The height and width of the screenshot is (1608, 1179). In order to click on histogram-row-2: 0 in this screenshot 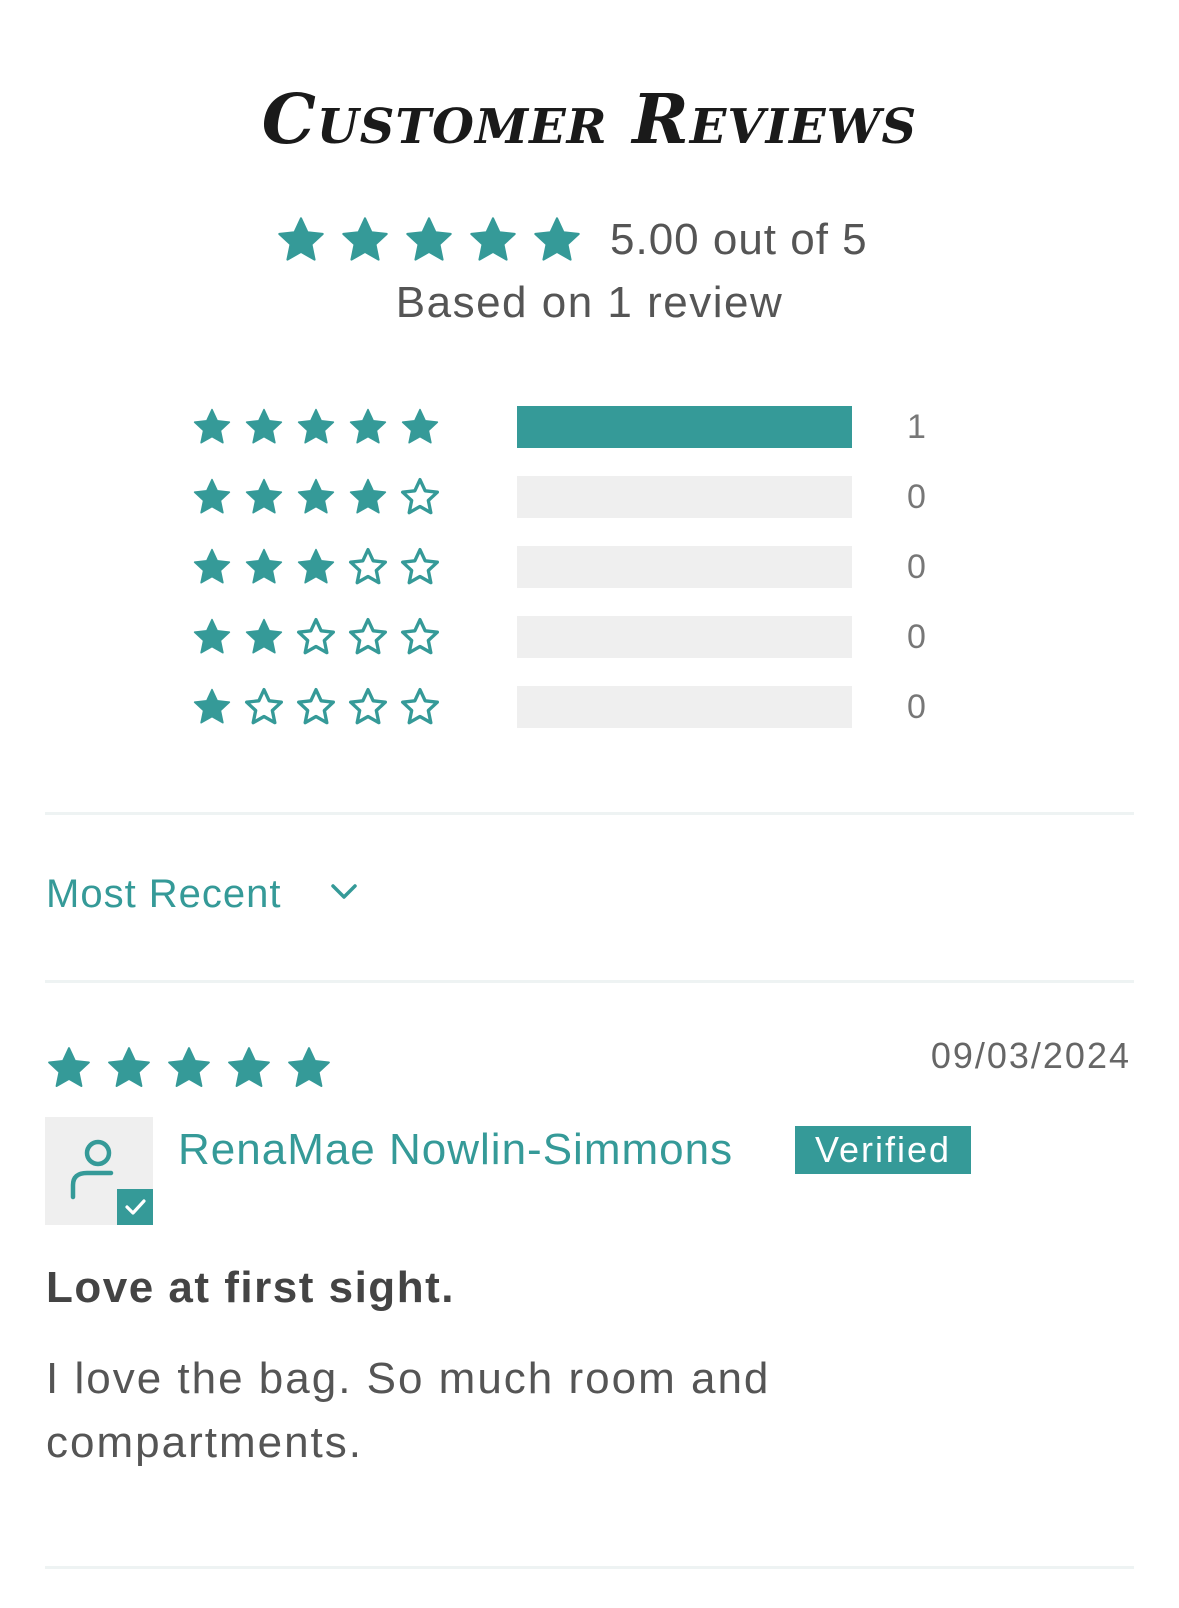, I will do `click(559, 637)`.